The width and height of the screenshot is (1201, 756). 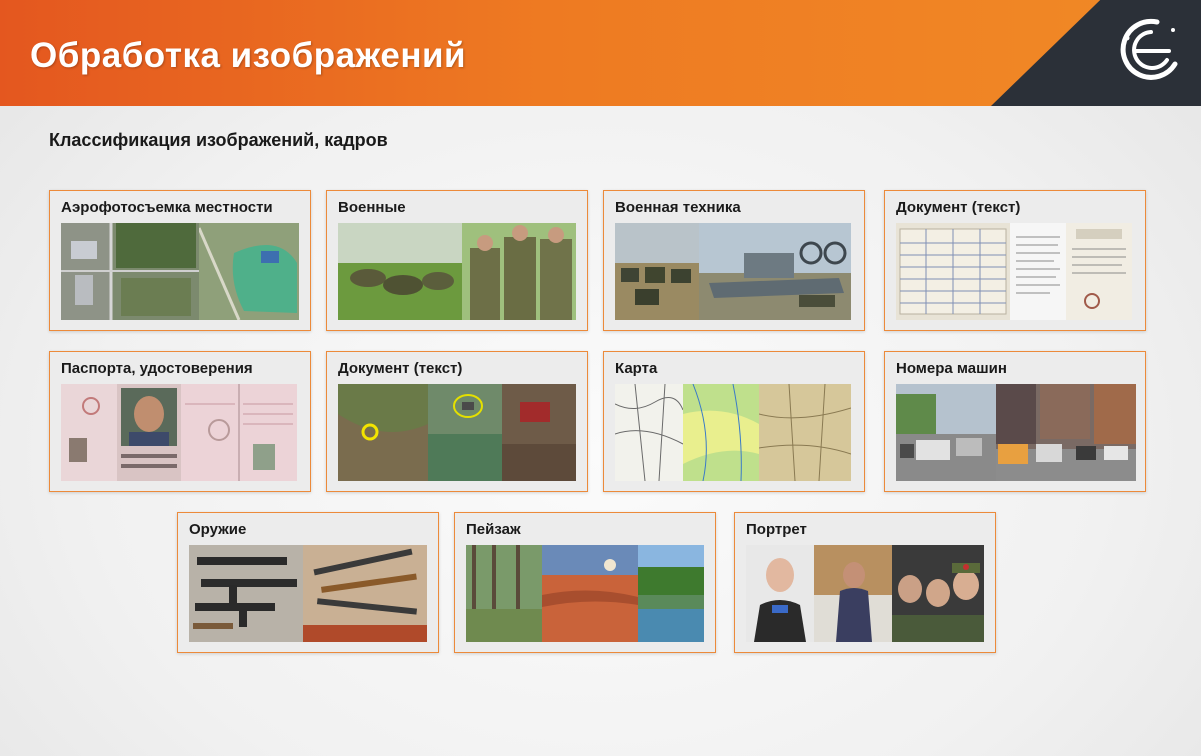 I want to click on category-card-weapons: Оружие, so click(x=308, y=582).